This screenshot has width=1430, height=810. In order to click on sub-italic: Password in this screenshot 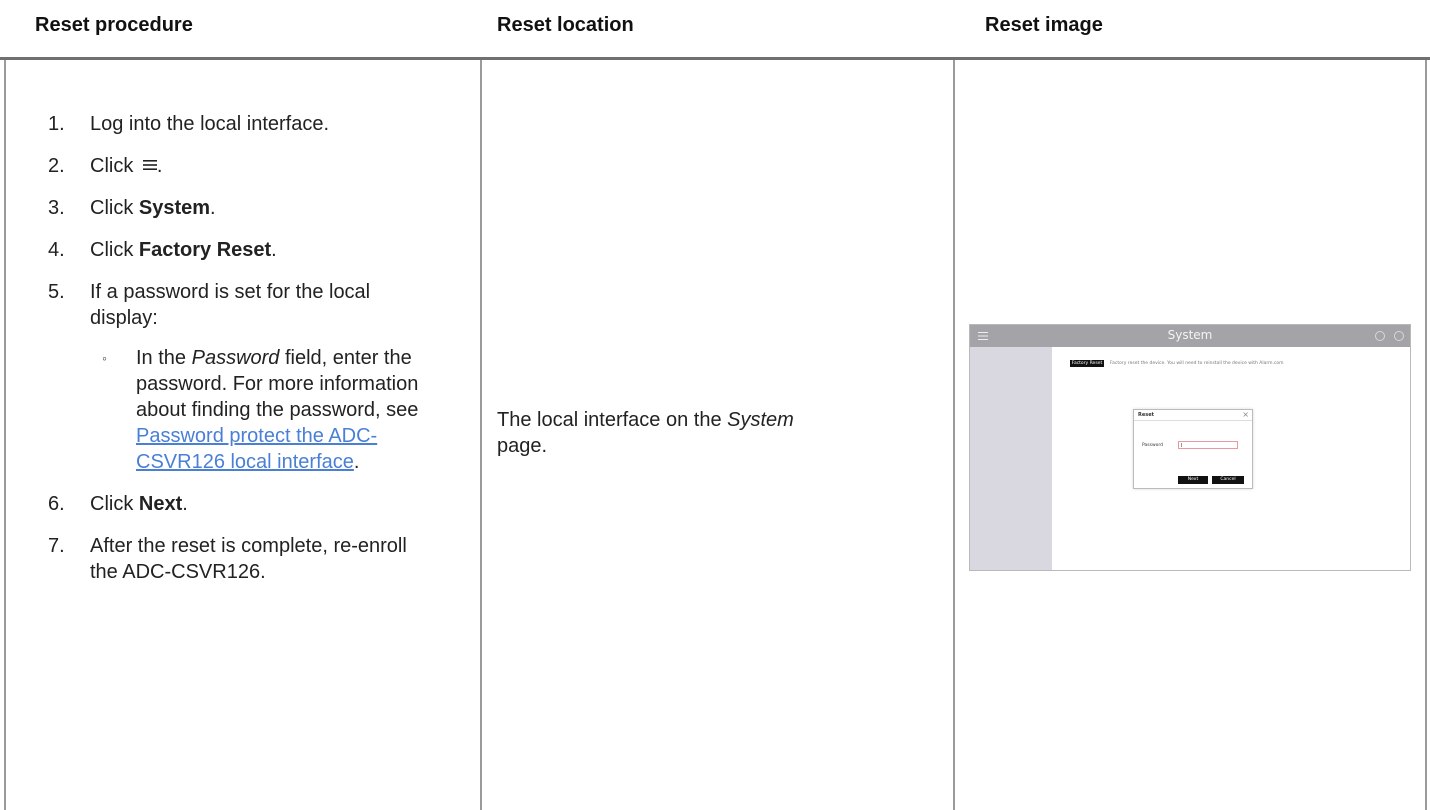, I will do `click(235, 358)`.